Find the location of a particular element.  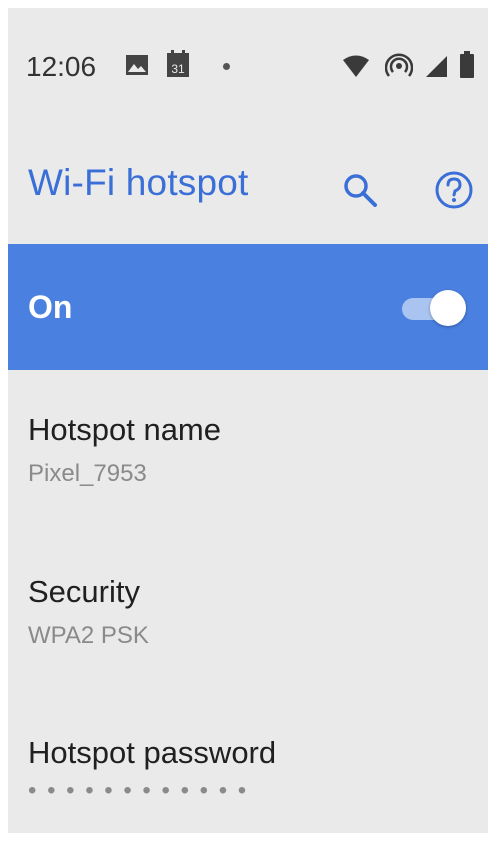

hotspot-password-title: Hotspot password is located at coordinates (152, 752).